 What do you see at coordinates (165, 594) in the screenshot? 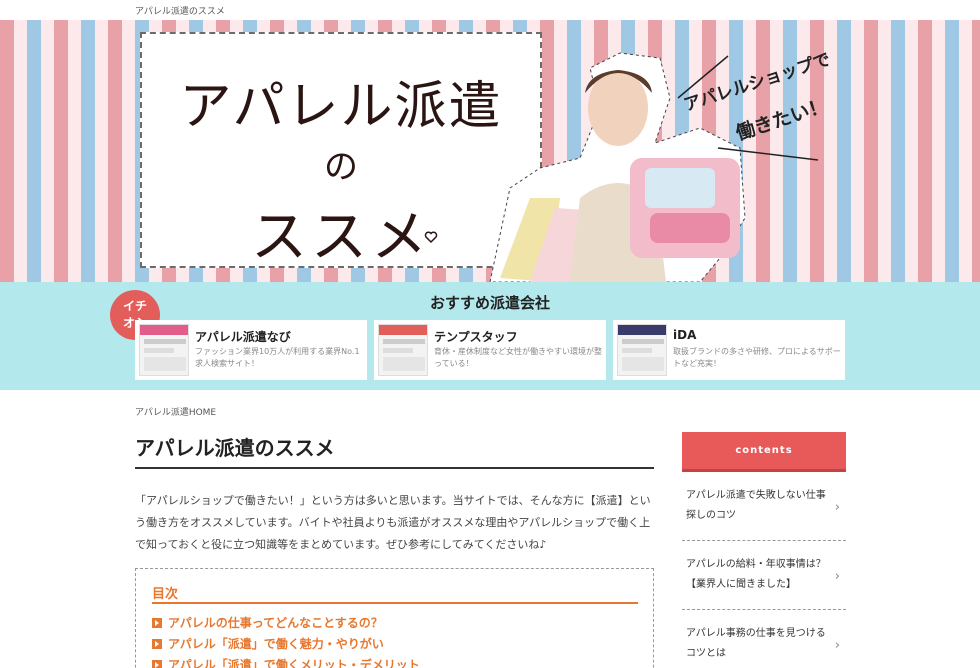
I see `toc-title: 目次` at bounding box center [165, 594].